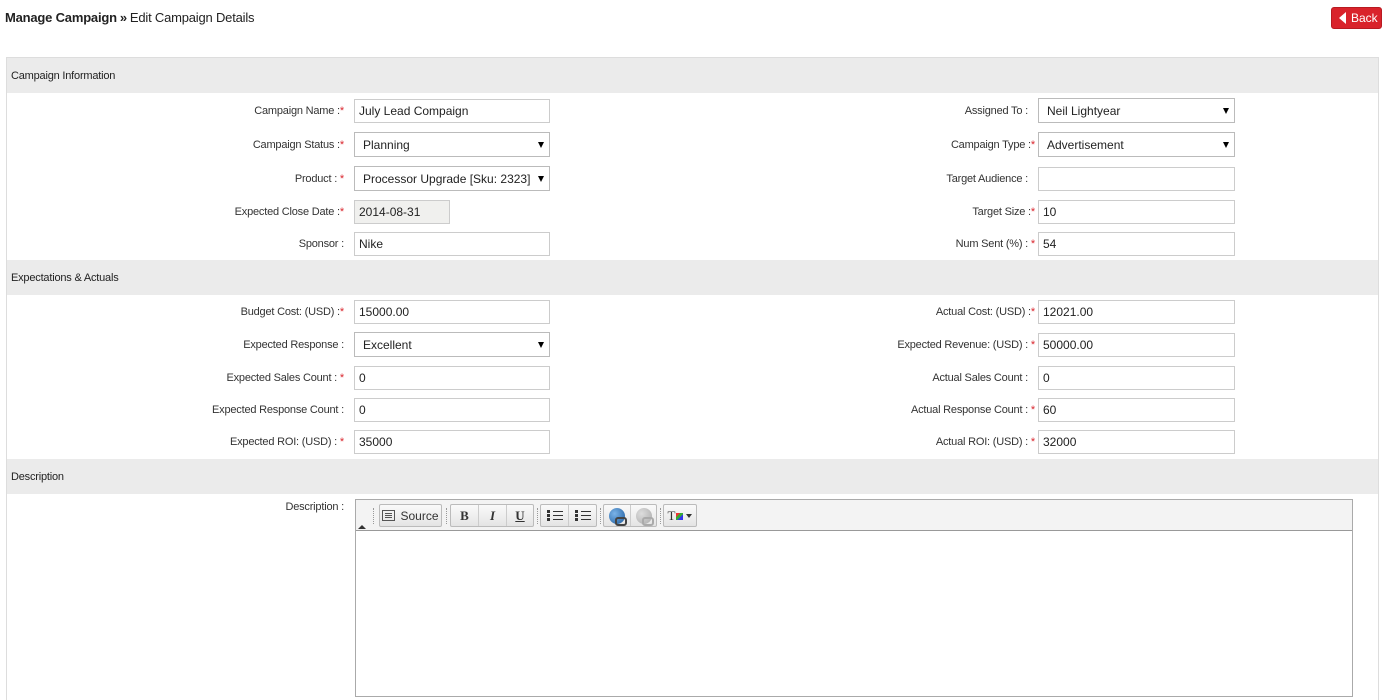  I want to click on expected-revenue-label: Expected Revenue: (USD) : *, so click(966, 345).